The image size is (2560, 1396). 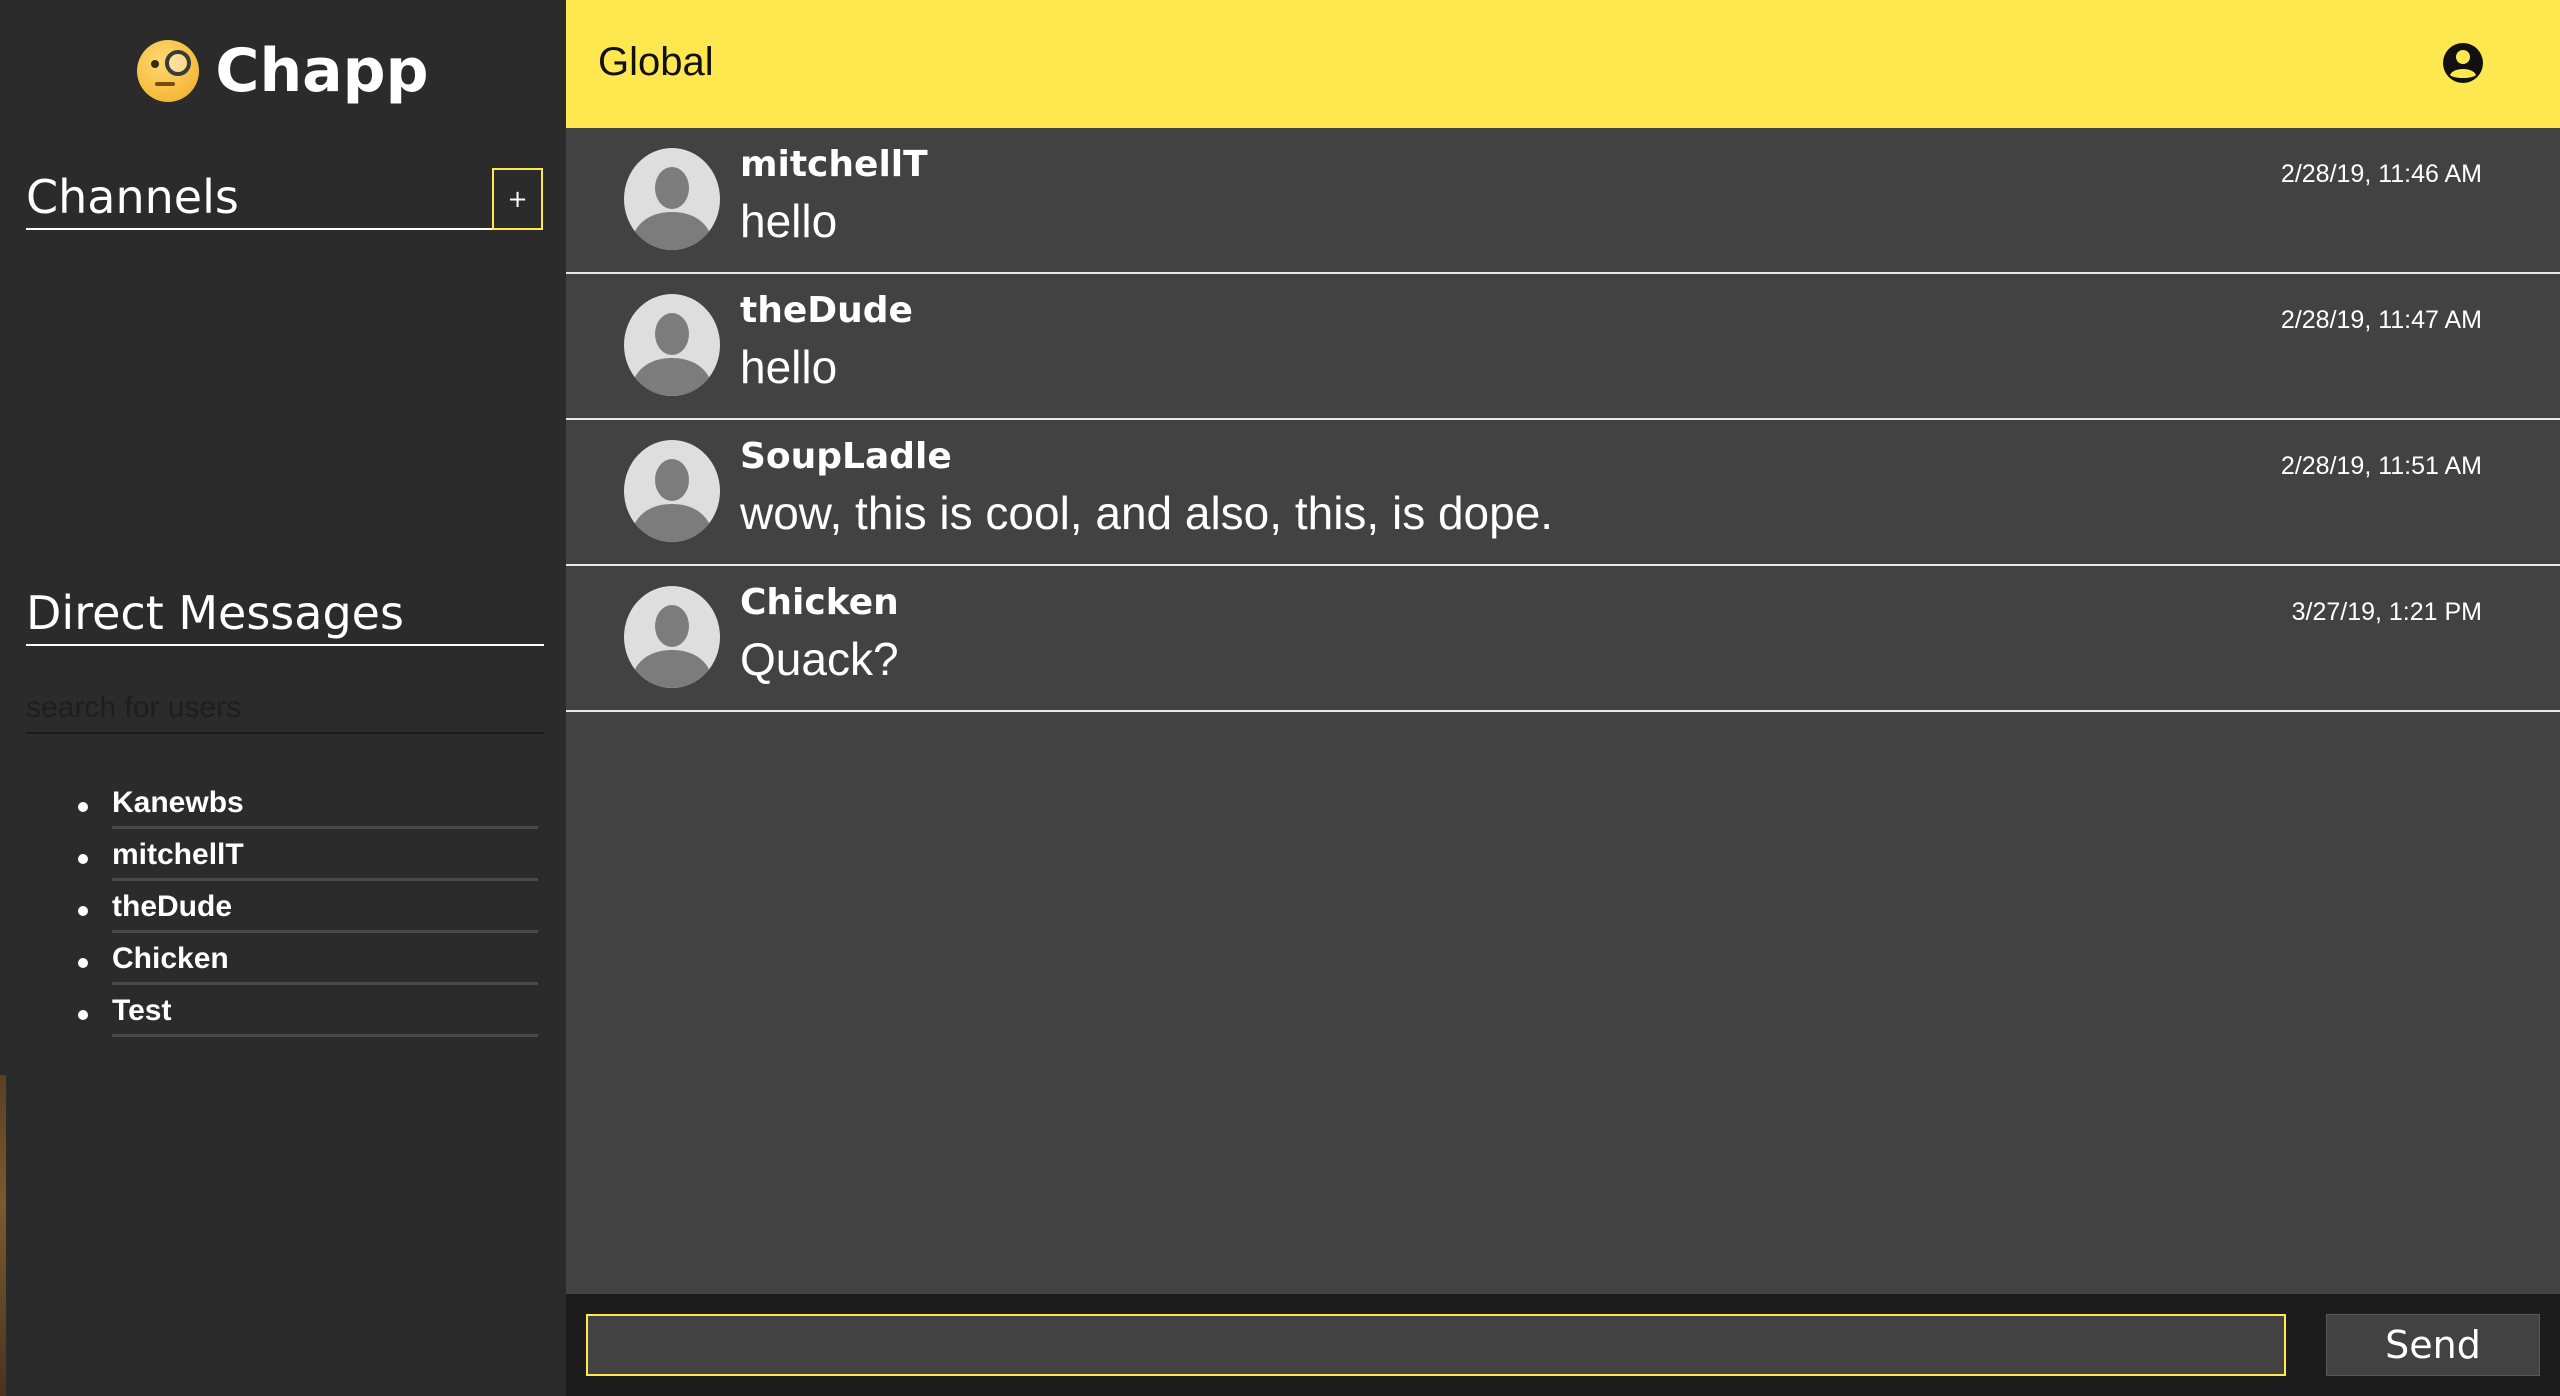 I want to click on dm-item-chicken: Chicken, so click(x=305, y=964).